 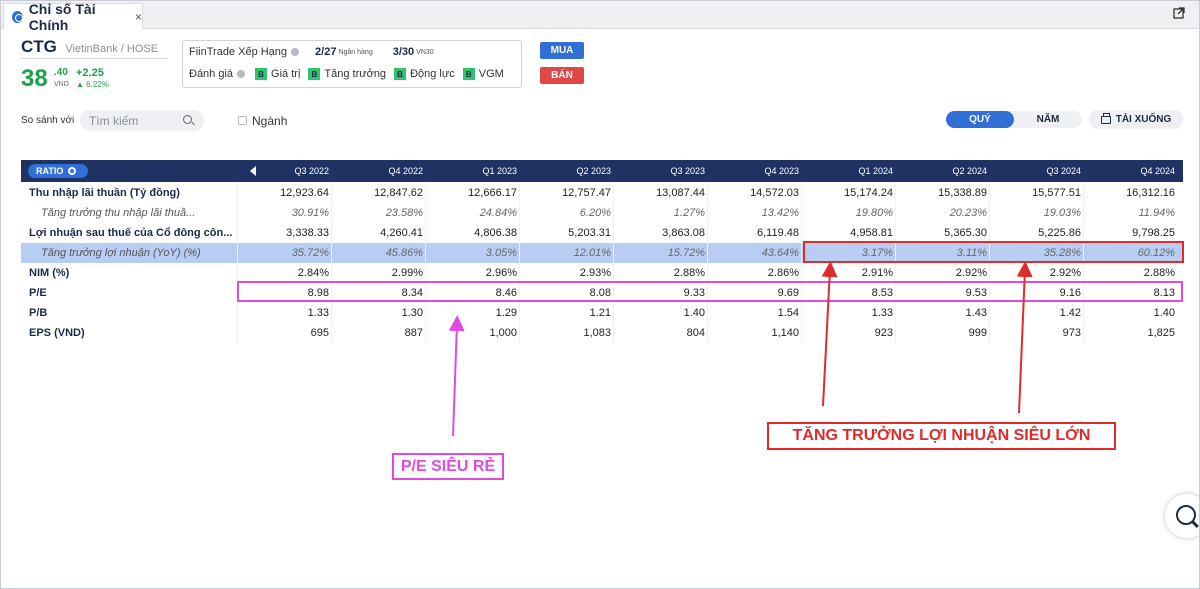 What do you see at coordinates (49, 273) in the screenshot?
I see `row-label: NIM (%)` at bounding box center [49, 273].